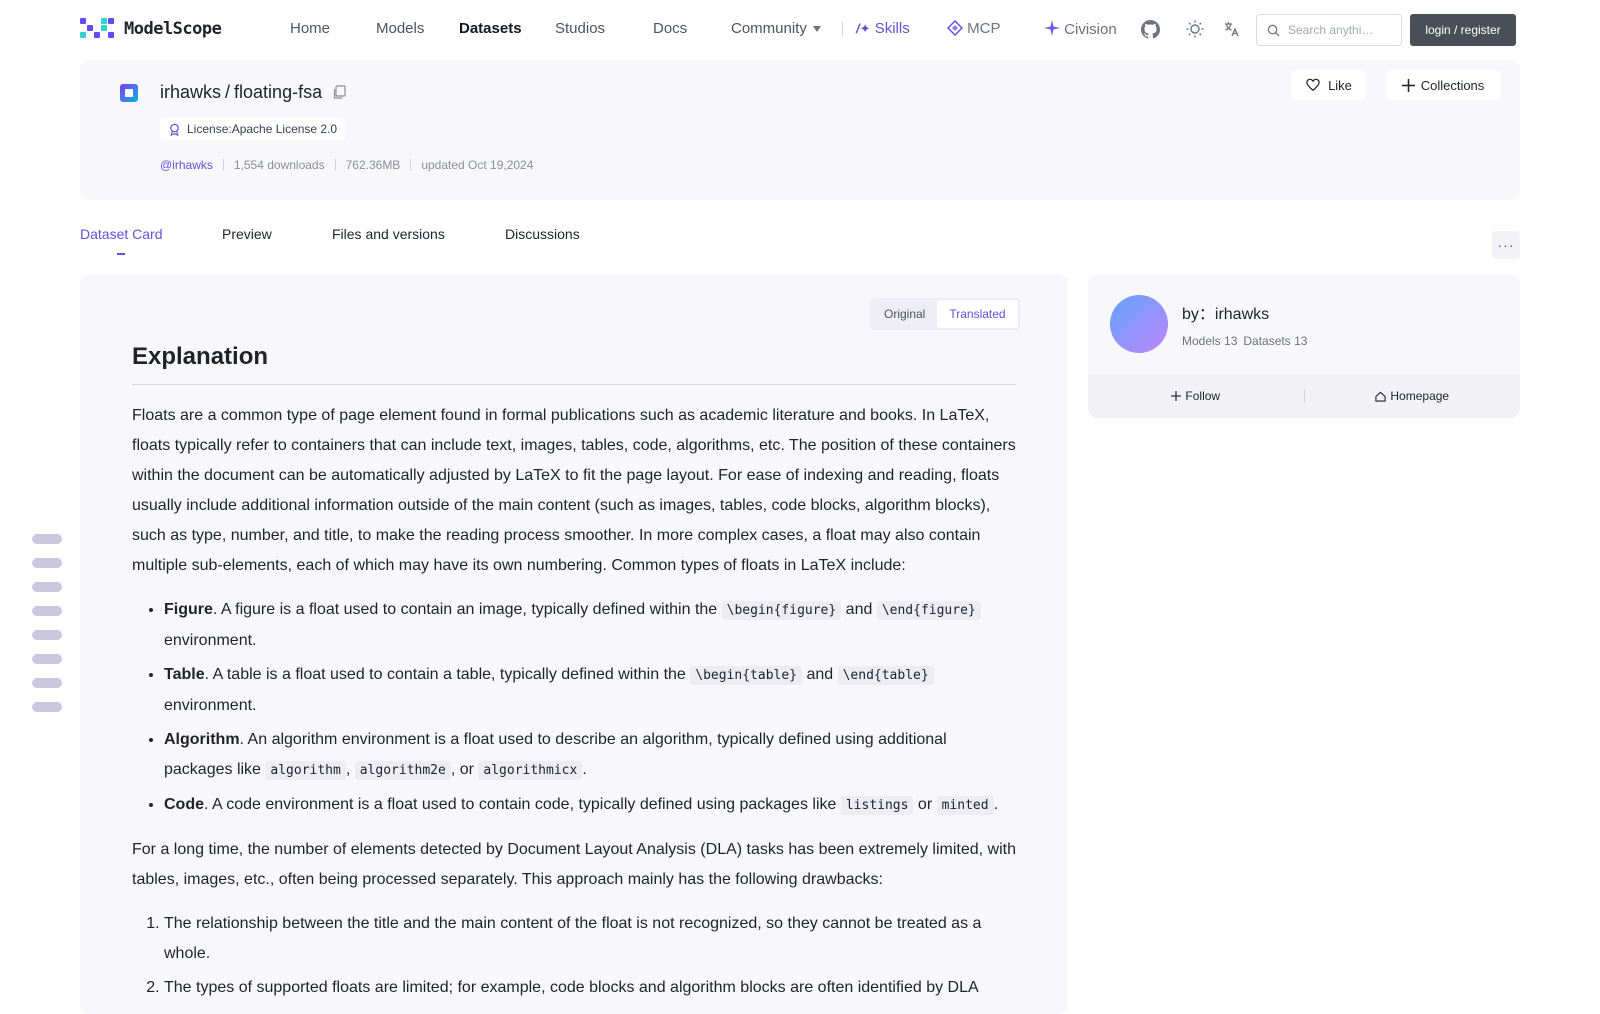 This screenshot has height=1014, width=1600. What do you see at coordinates (542, 234) in the screenshot?
I see `tab-discussions: Discussions` at bounding box center [542, 234].